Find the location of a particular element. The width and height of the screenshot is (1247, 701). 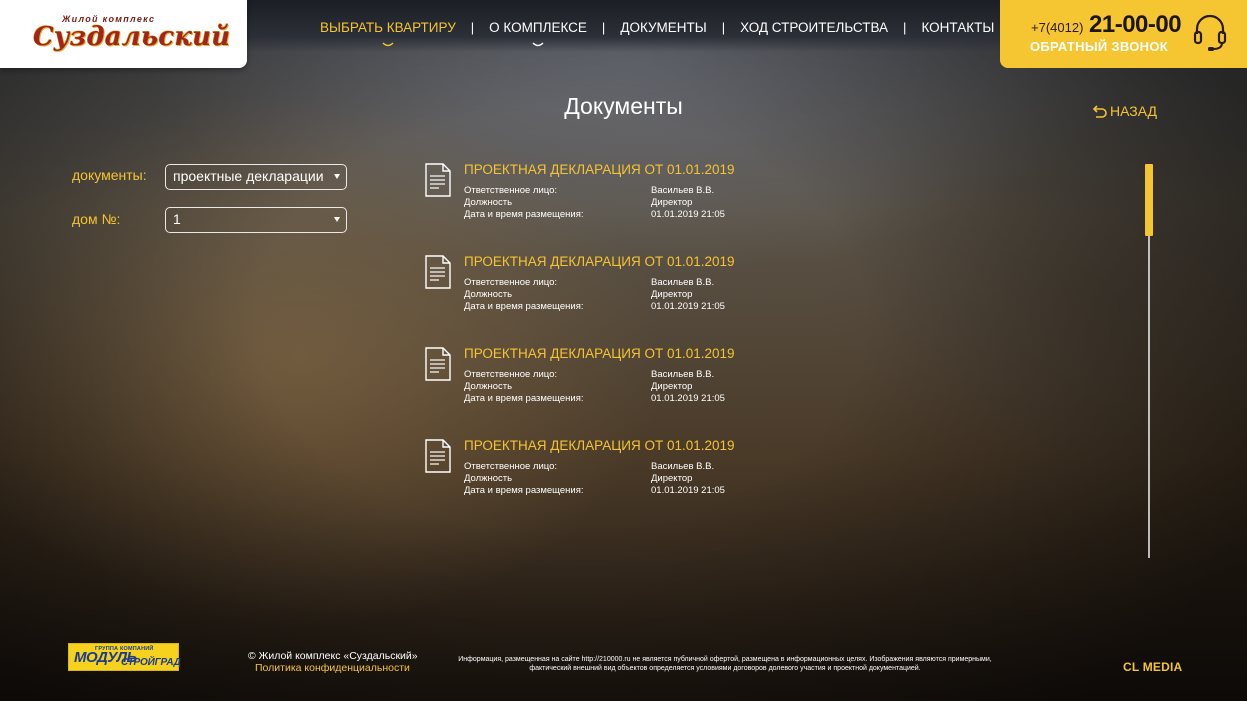

phone-block: +7(4012) 21-00-00 ОБРАТНЫЙ ЗВОНОК is located at coordinates (1123, 34).